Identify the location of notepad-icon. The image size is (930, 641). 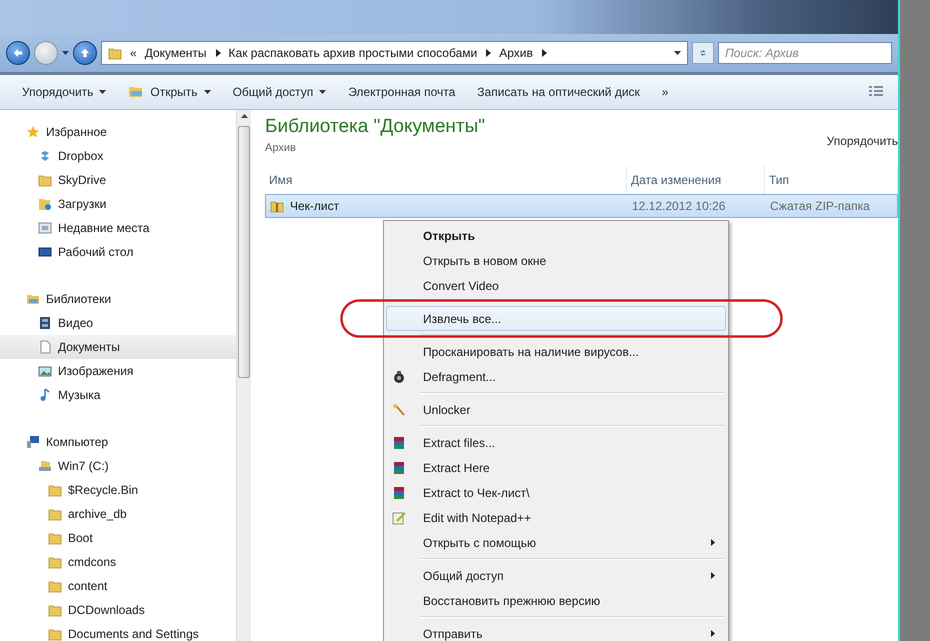
(399, 517).